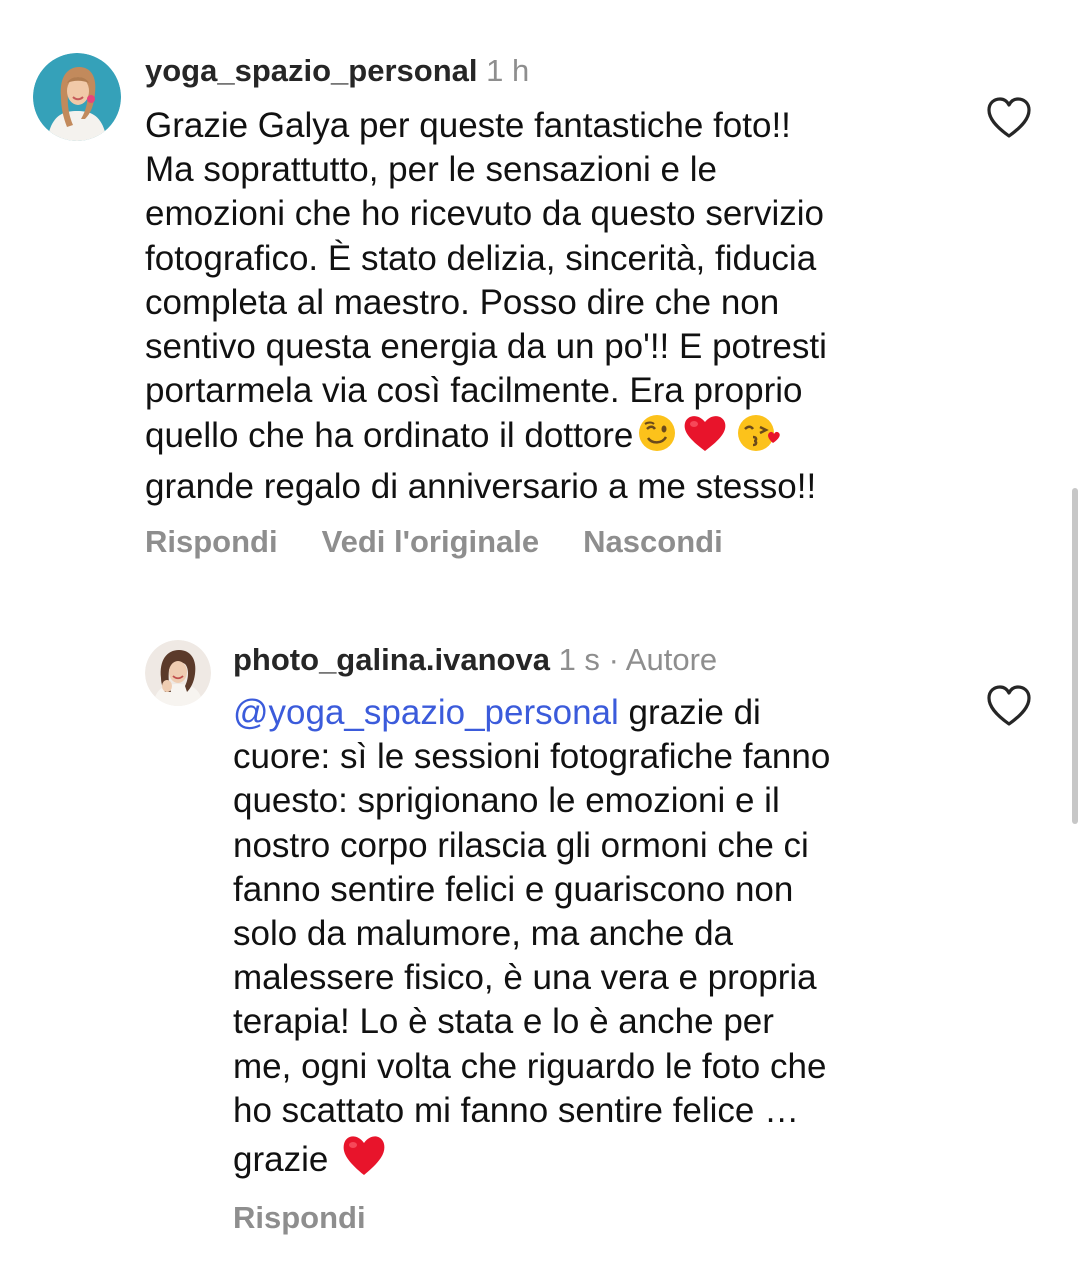 The height and width of the screenshot is (1280, 1085). Describe the element at coordinates (508, 70) in the screenshot. I see `timestamp: 1 h` at that location.